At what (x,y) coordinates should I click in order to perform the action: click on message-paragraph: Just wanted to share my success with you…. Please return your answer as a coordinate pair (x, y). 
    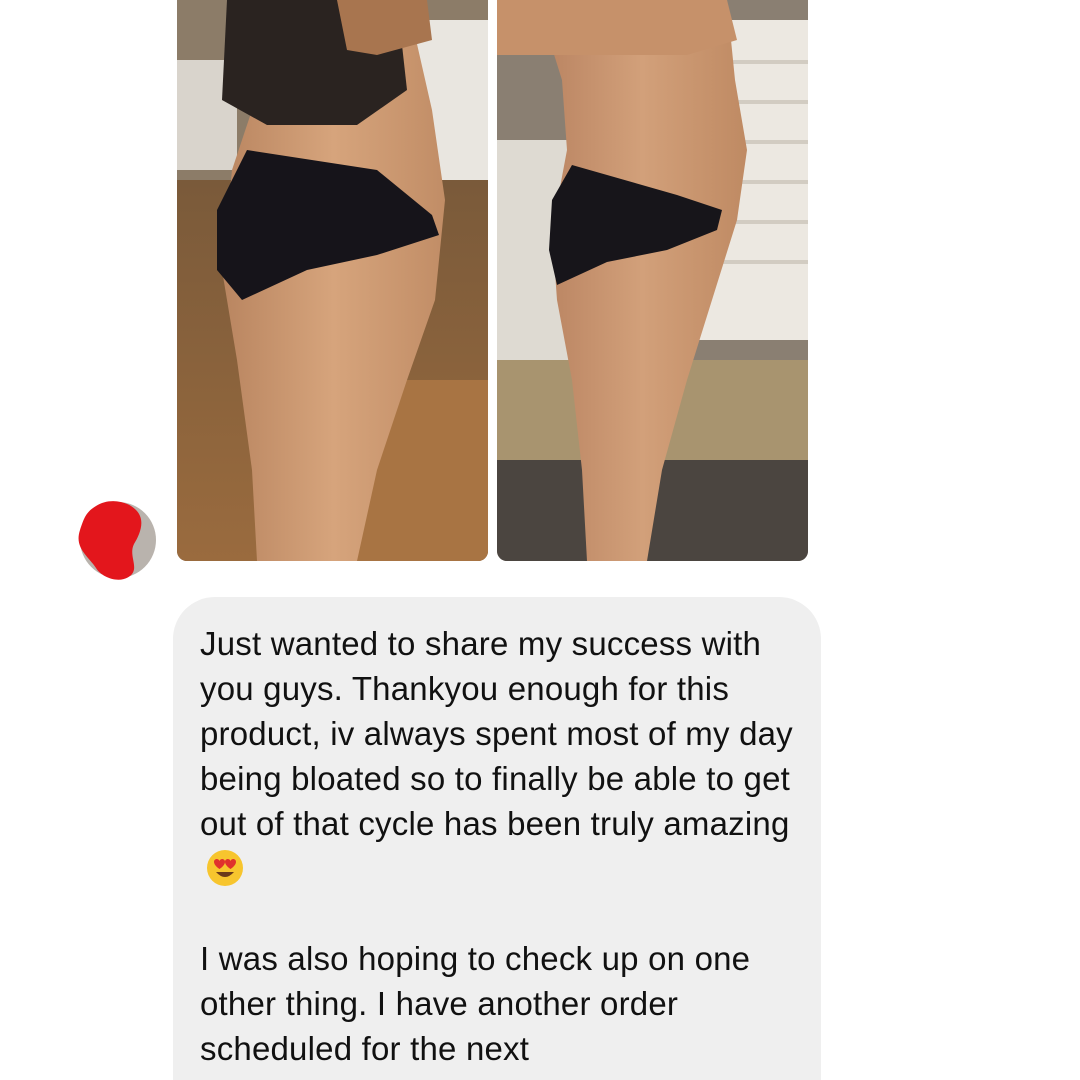
    Looking at the image, I should click on (496, 756).